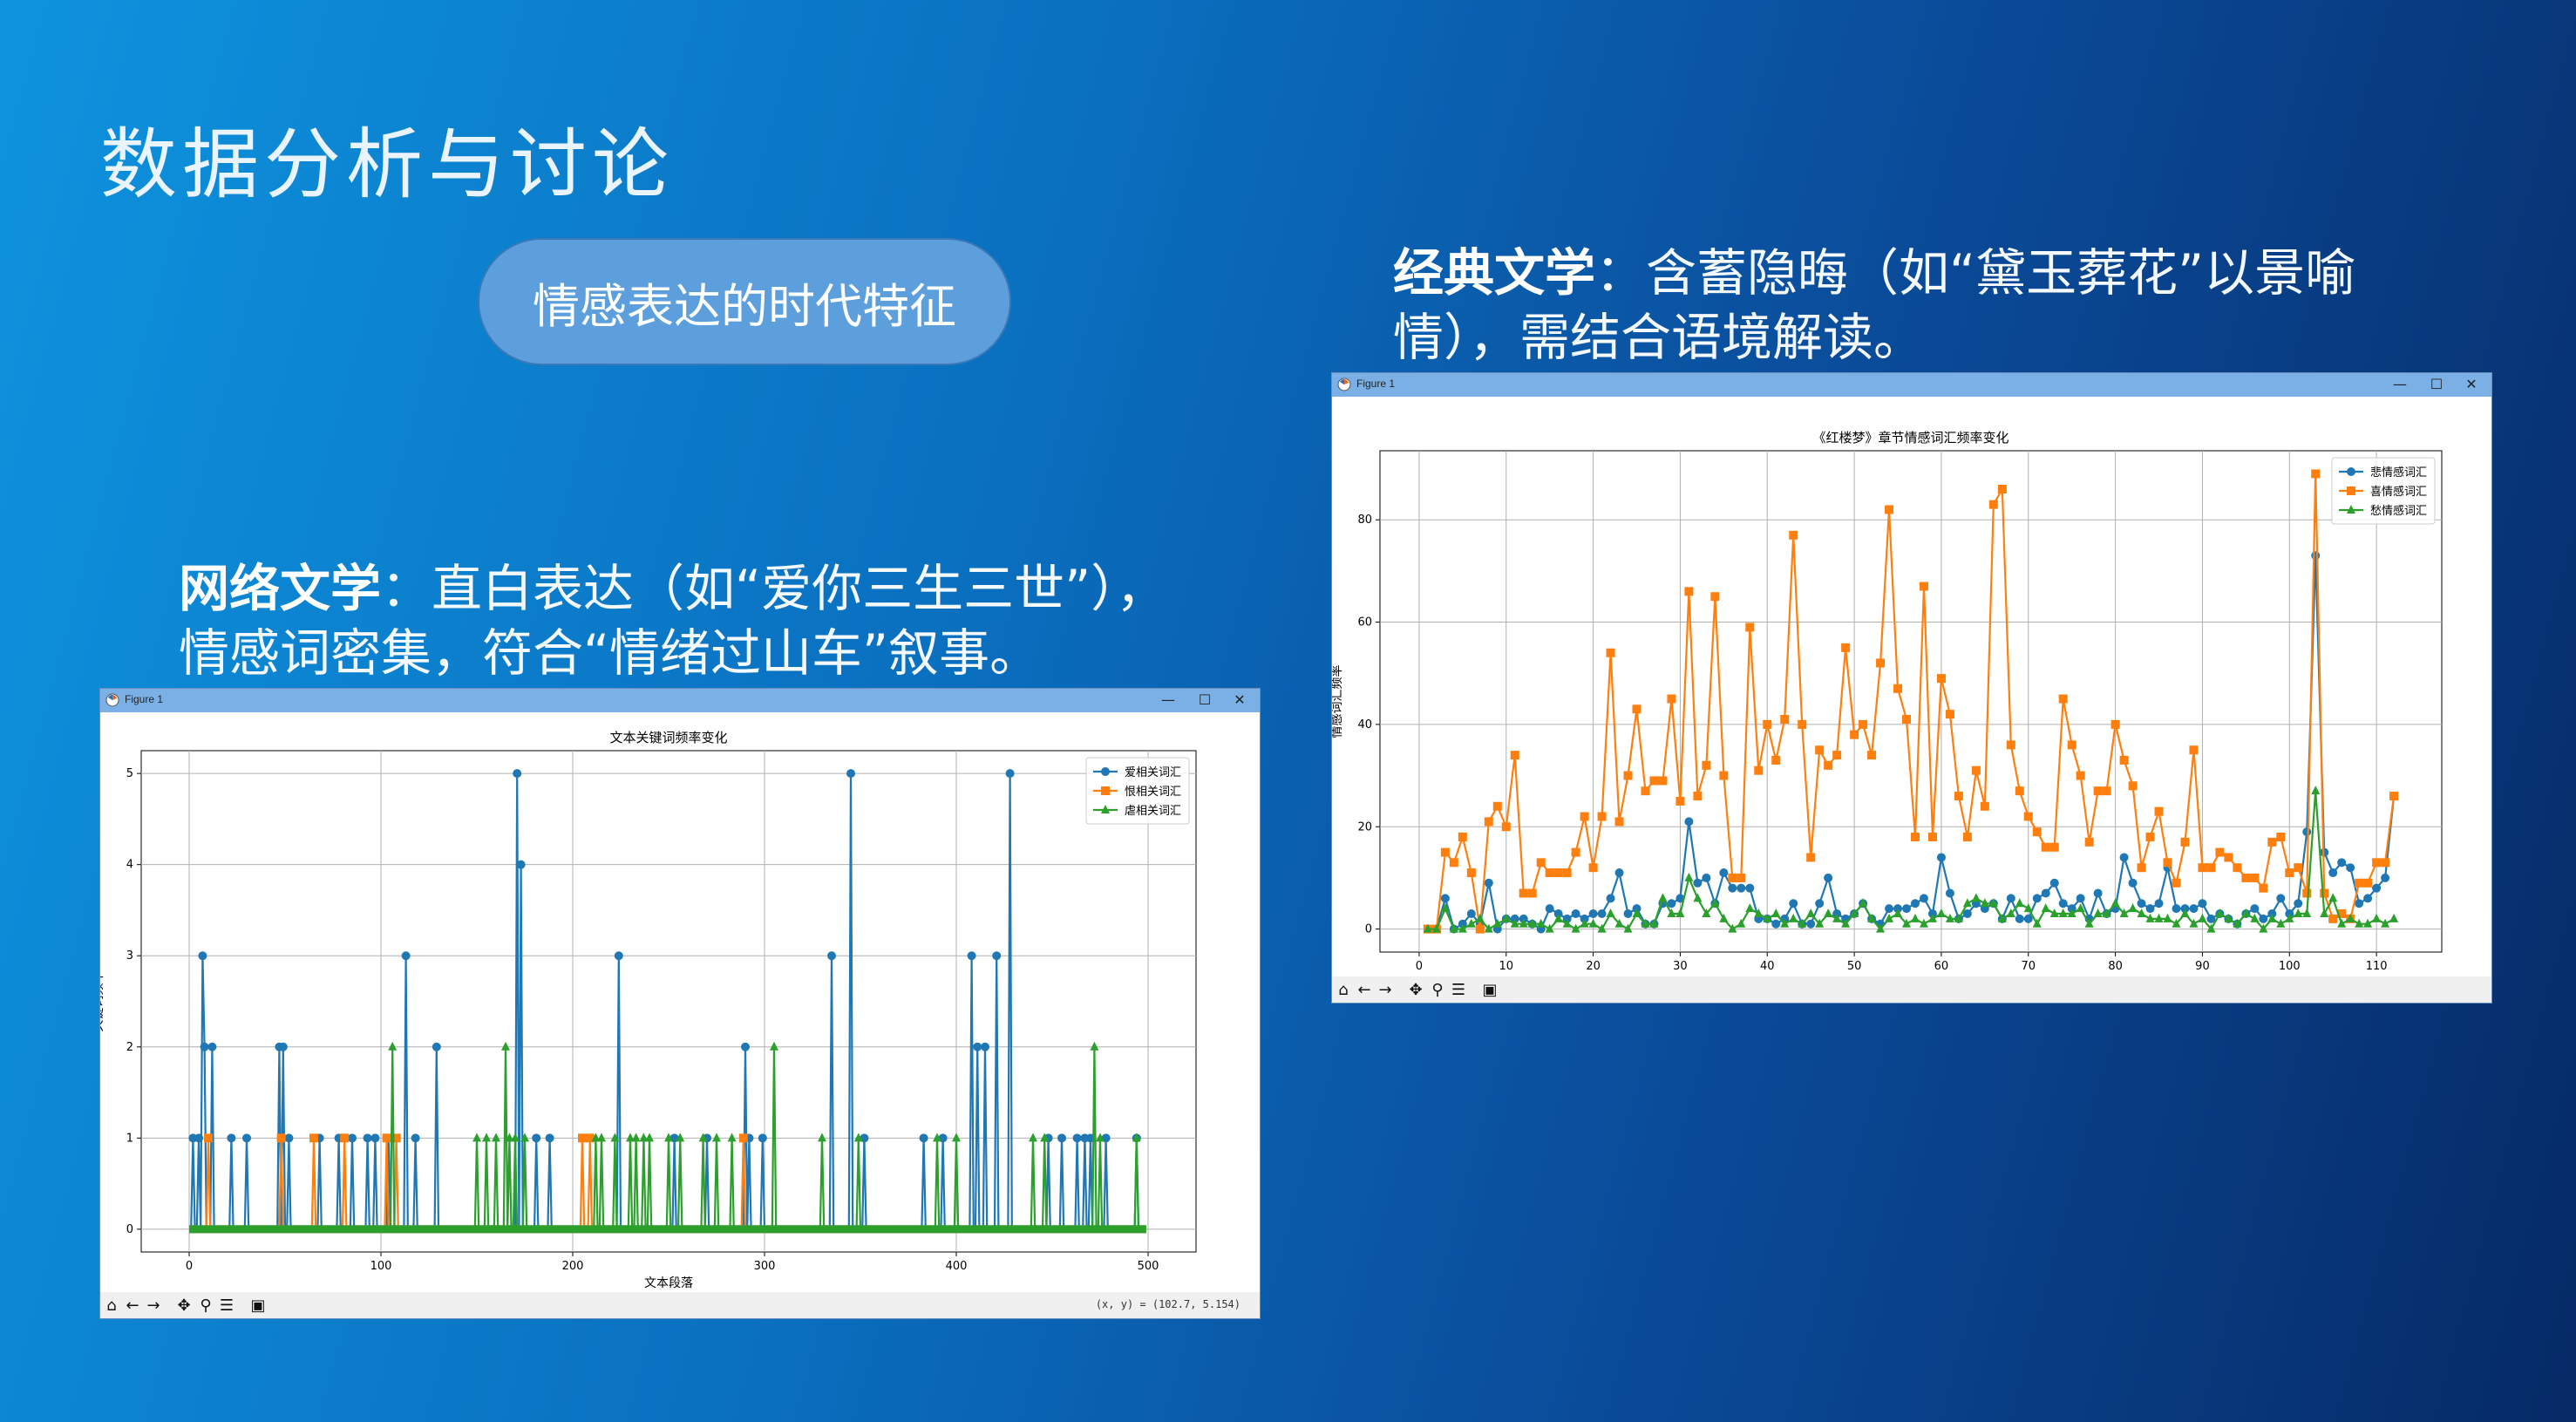 This screenshot has width=2576, height=1422. Describe the element at coordinates (1344, 384) in the screenshot. I see `matplotlib-logo-icon` at that location.